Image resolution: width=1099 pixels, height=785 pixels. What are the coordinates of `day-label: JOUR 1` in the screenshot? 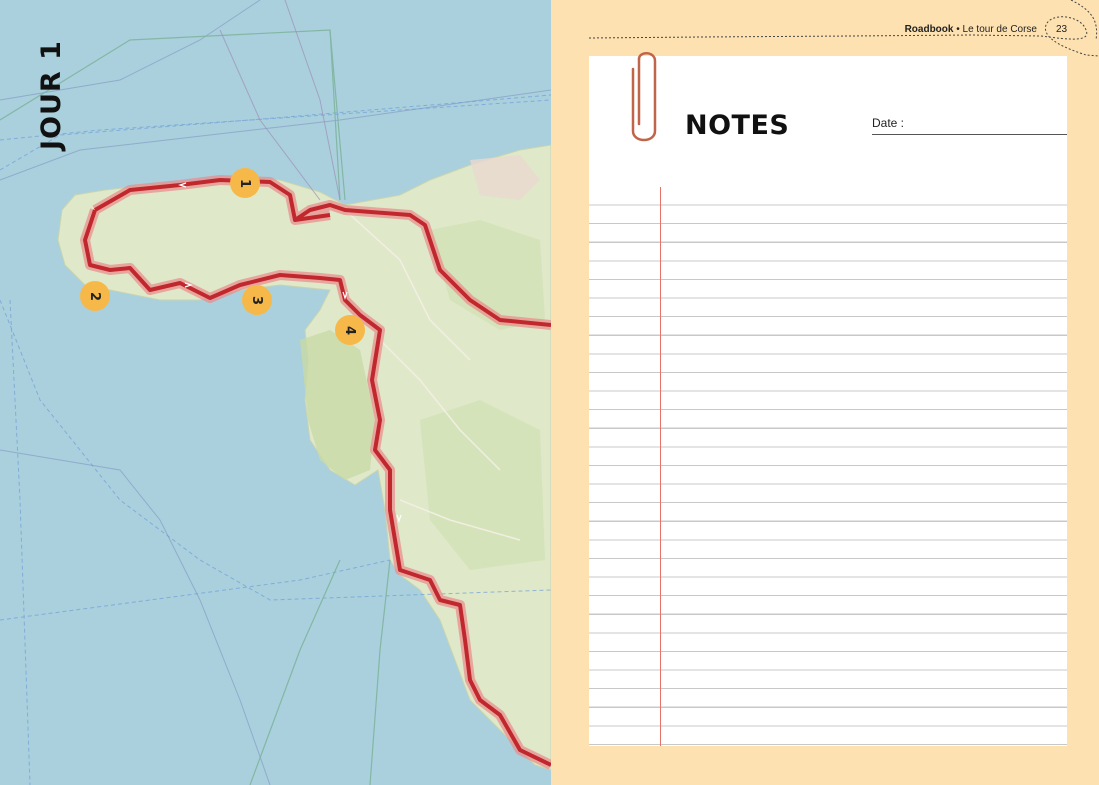 It's located at (51, 95).